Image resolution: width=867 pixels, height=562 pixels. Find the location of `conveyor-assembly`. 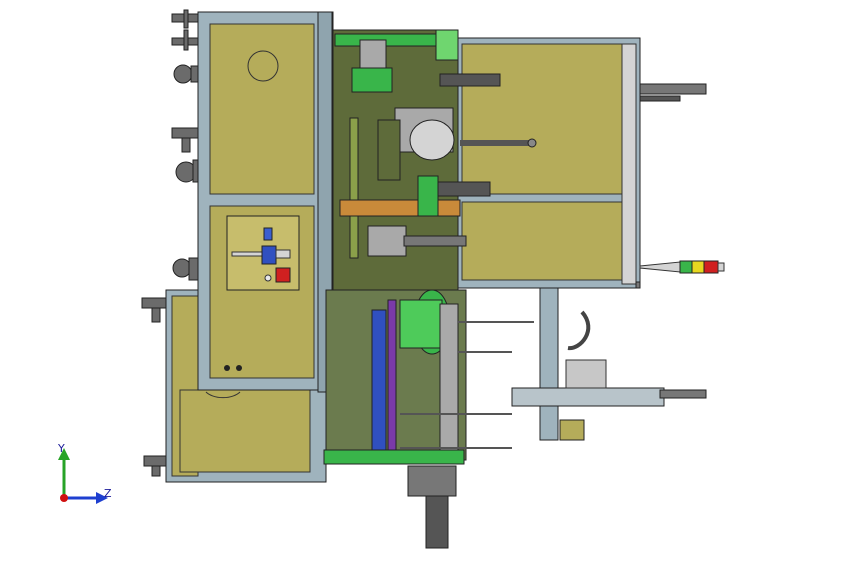

conveyor-assembly is located at coordinates (428, 419).